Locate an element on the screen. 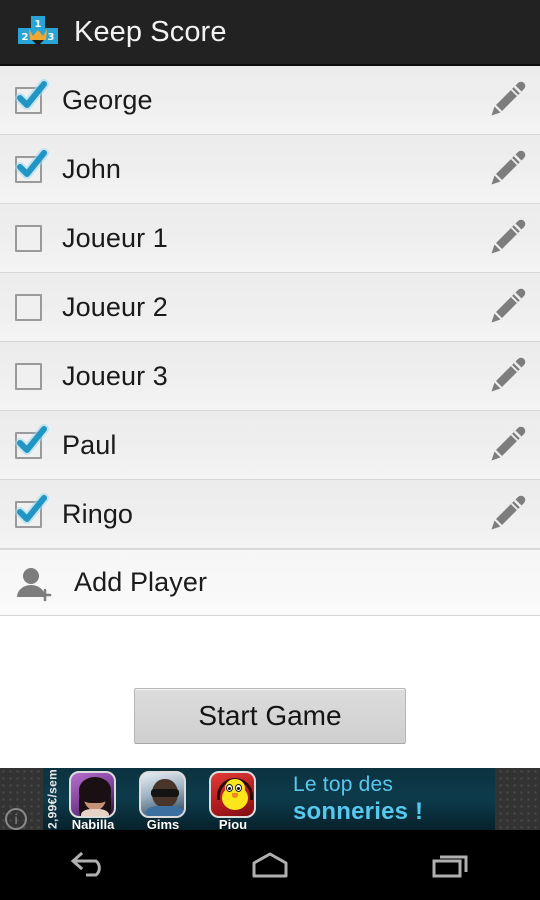  player-row: Joueur 3 is located at coordinates (270, 376).